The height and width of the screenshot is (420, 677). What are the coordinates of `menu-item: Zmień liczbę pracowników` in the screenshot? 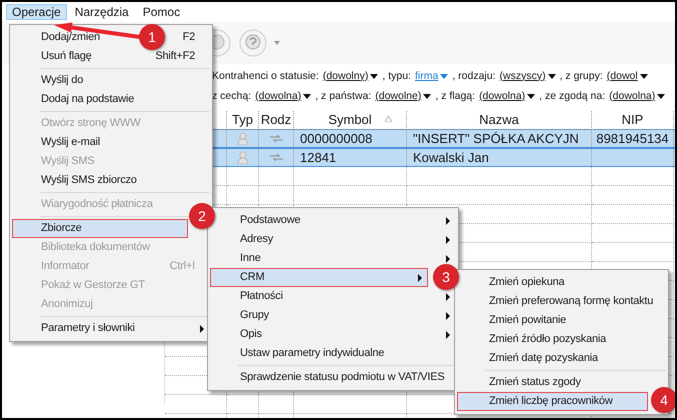 It's located at (552, 401).